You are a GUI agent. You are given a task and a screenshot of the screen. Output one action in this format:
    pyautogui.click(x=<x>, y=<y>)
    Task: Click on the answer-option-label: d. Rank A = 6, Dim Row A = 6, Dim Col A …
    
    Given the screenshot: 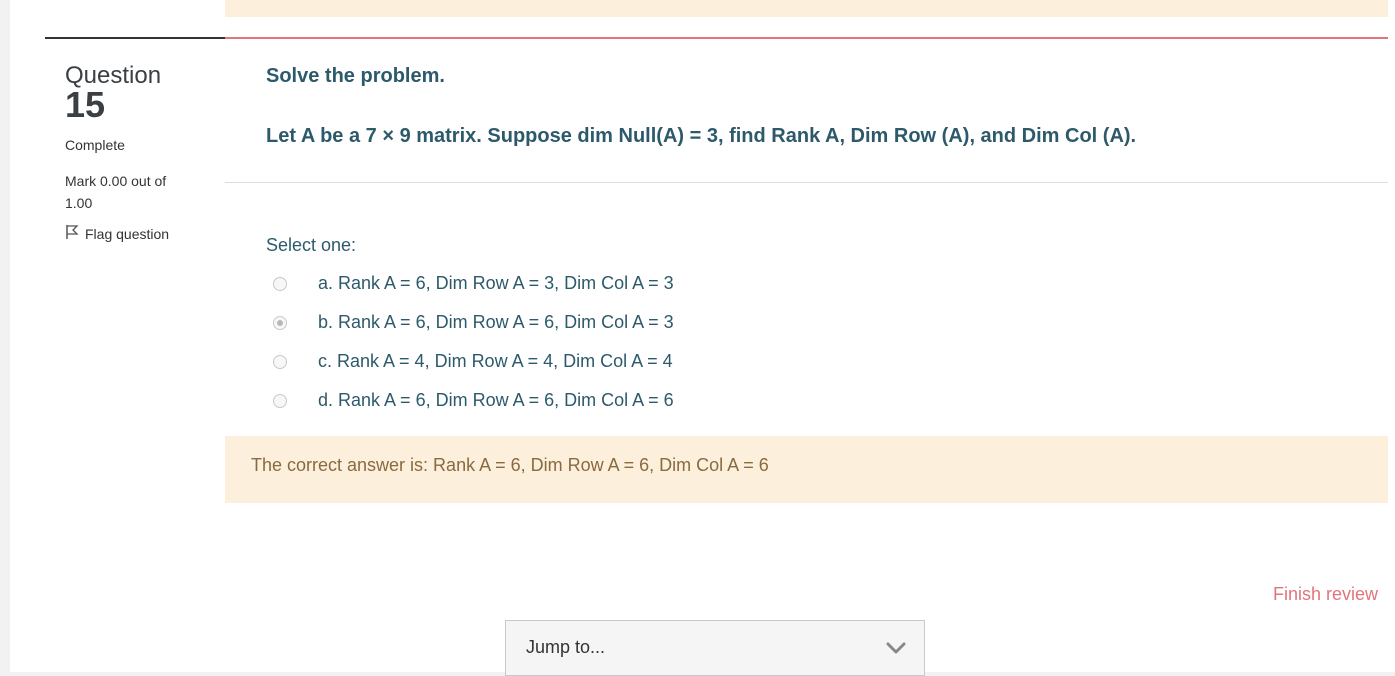 What is the action you would take?
    pyautogui.click(x=496, y=400)
    